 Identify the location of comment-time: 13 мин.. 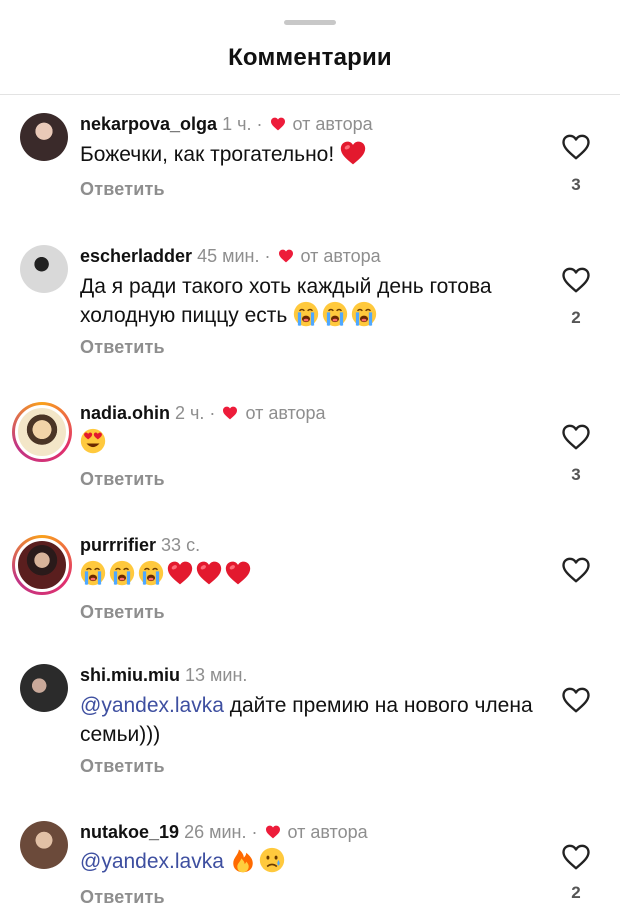
(216, 675).